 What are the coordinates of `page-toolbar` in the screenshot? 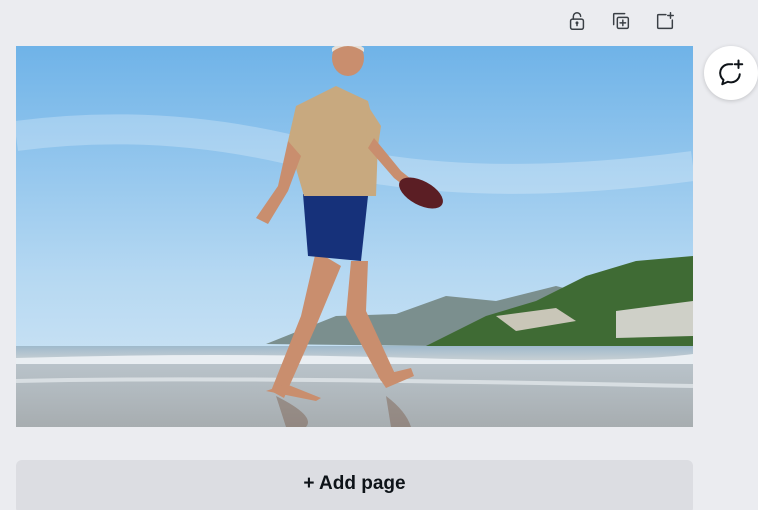 It's located at (621, 21).